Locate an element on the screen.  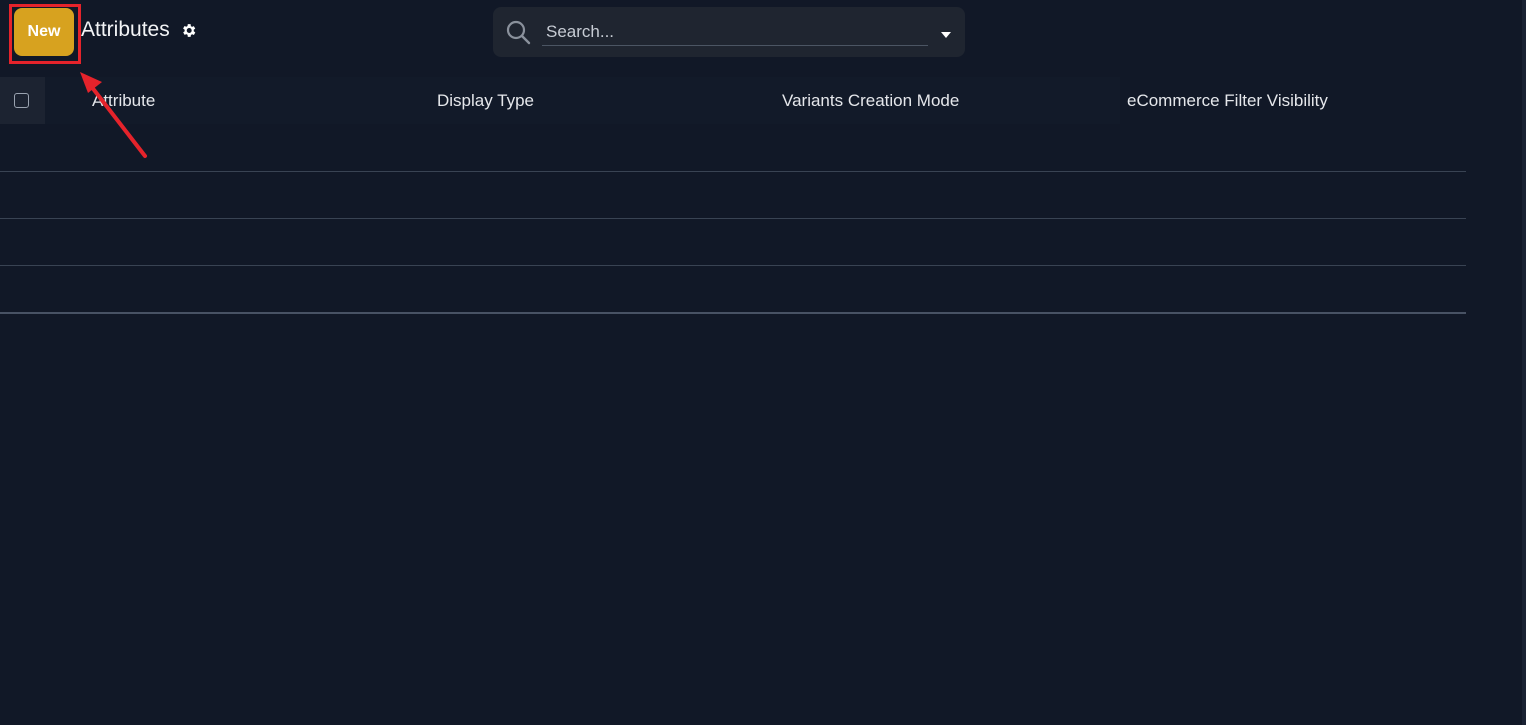
scrollbar-track is located at coordinates (1524, 362).